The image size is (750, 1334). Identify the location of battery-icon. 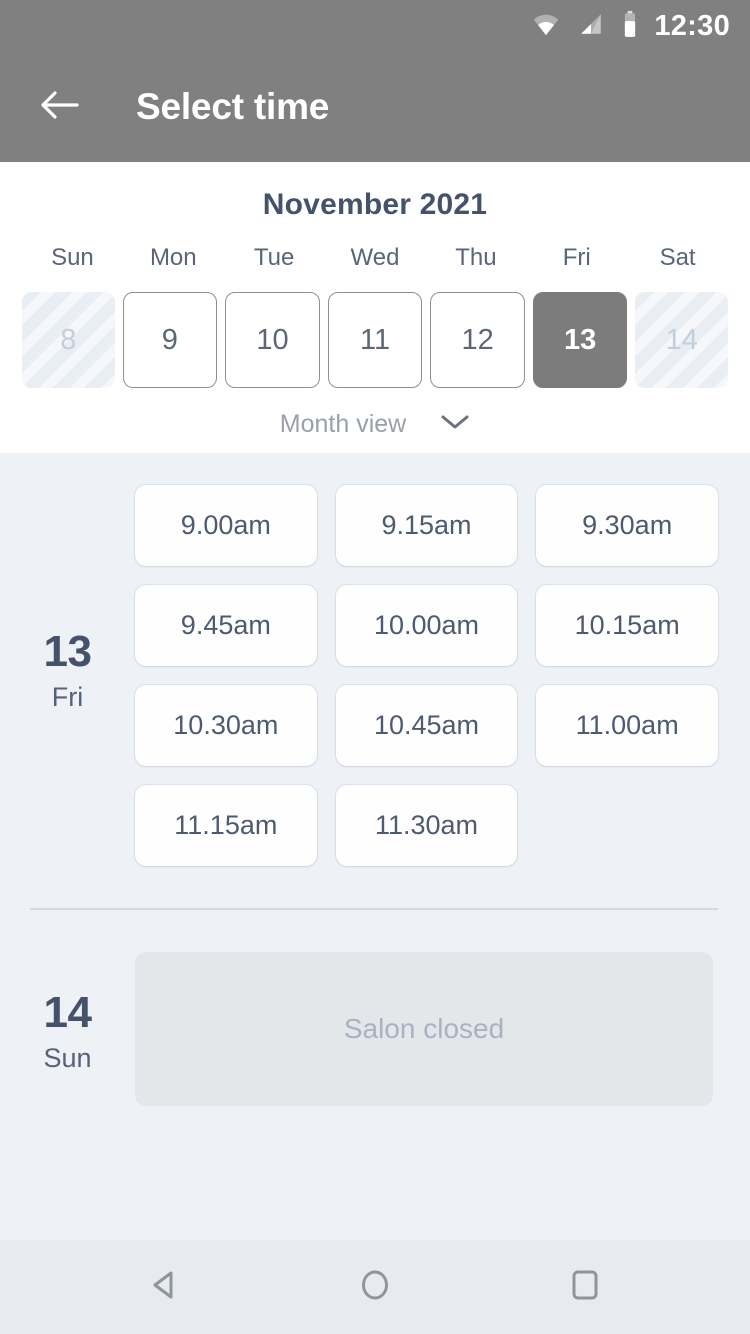
(630, 26).